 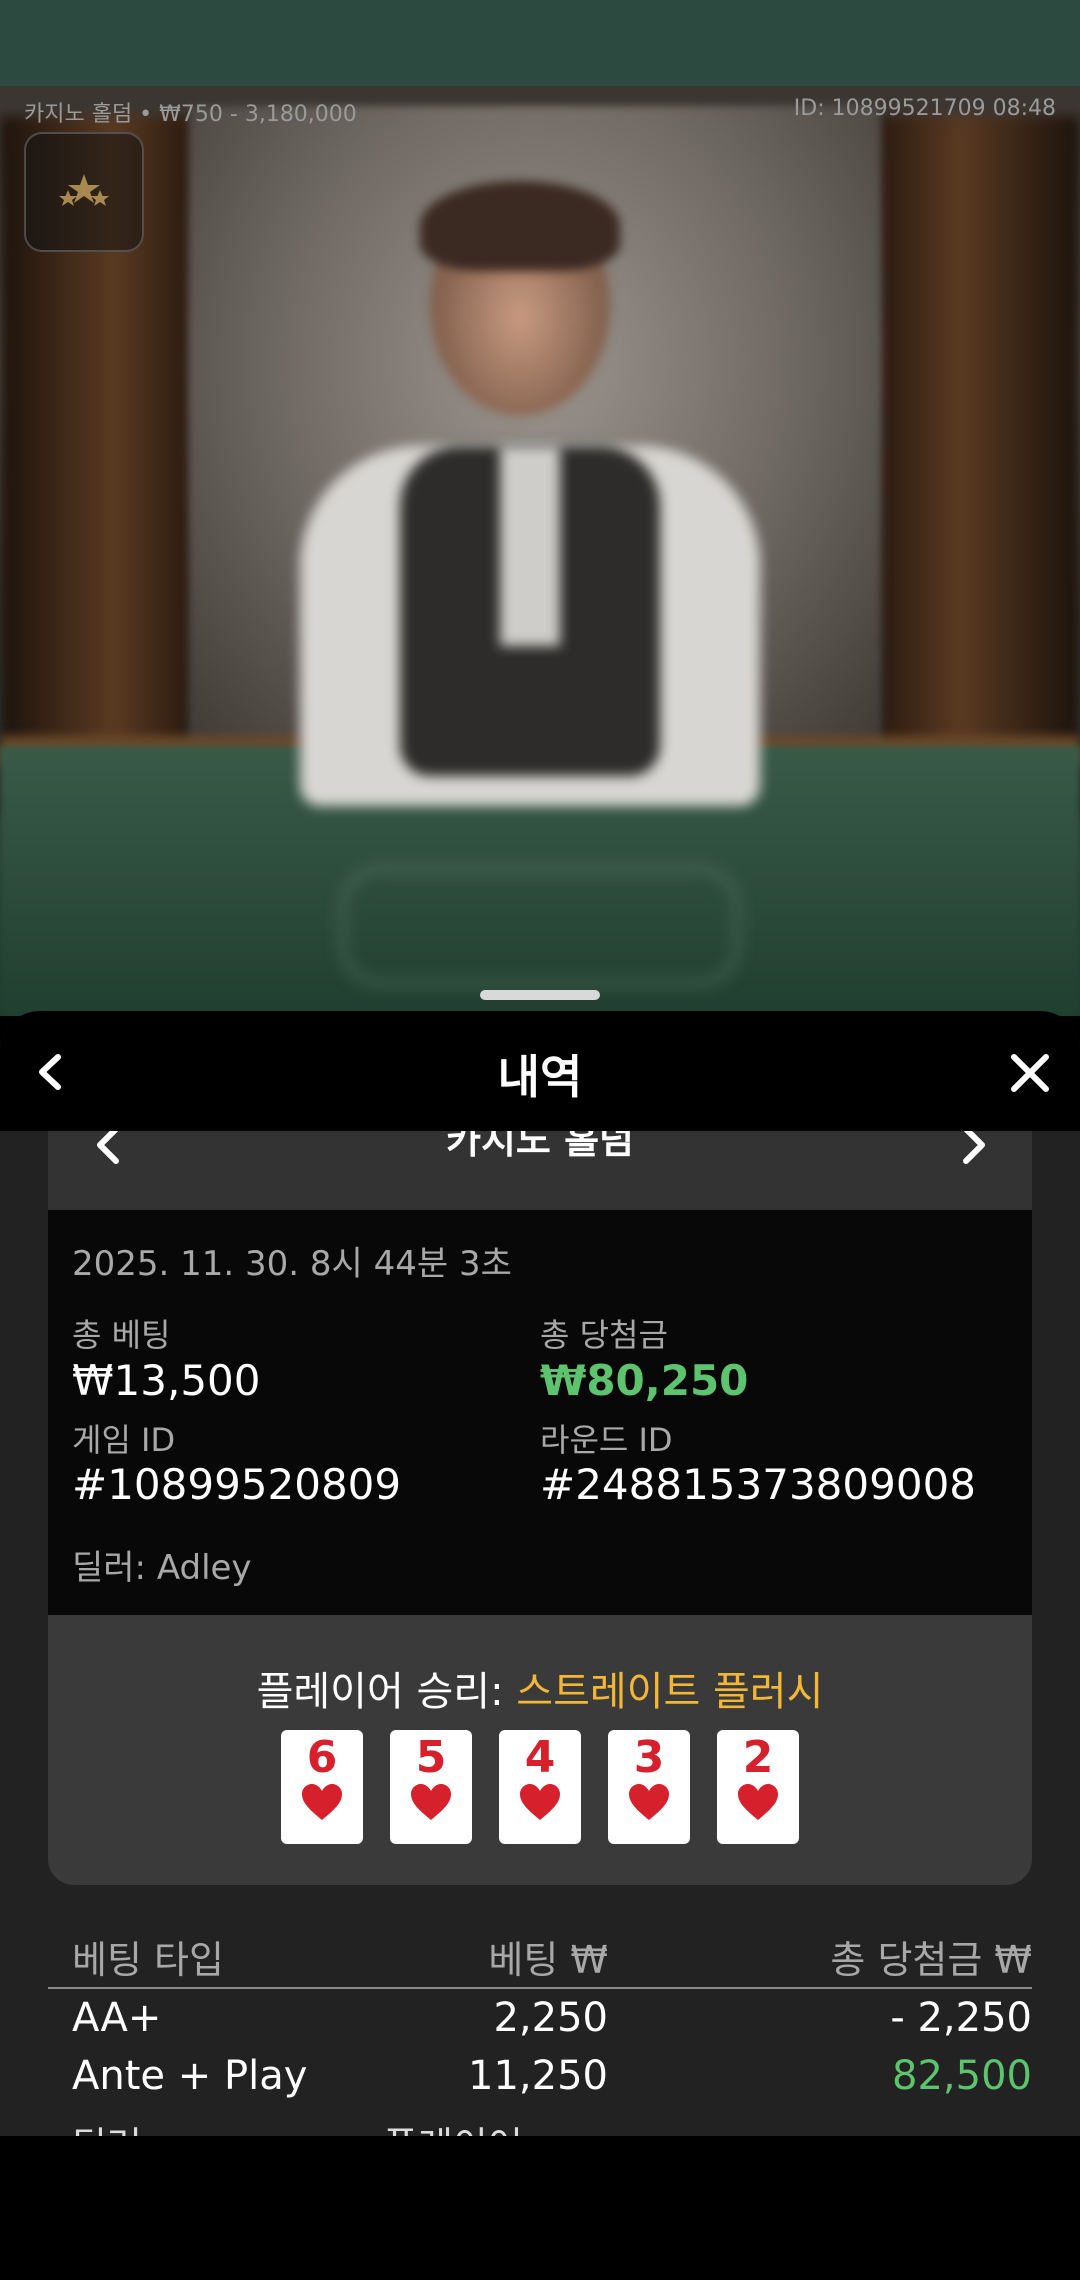 I want to click on header-bet-amount: 베팅 ₩, so click(x=548, y=1960).